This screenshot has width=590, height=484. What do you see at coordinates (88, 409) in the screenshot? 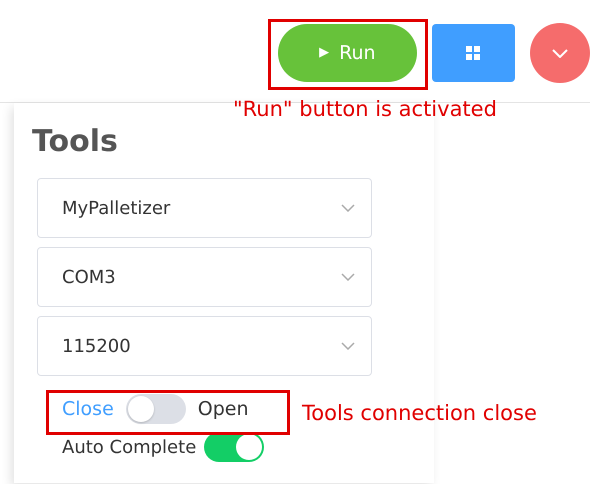
I see `close-label: Close` at bounding box center [88, 409].